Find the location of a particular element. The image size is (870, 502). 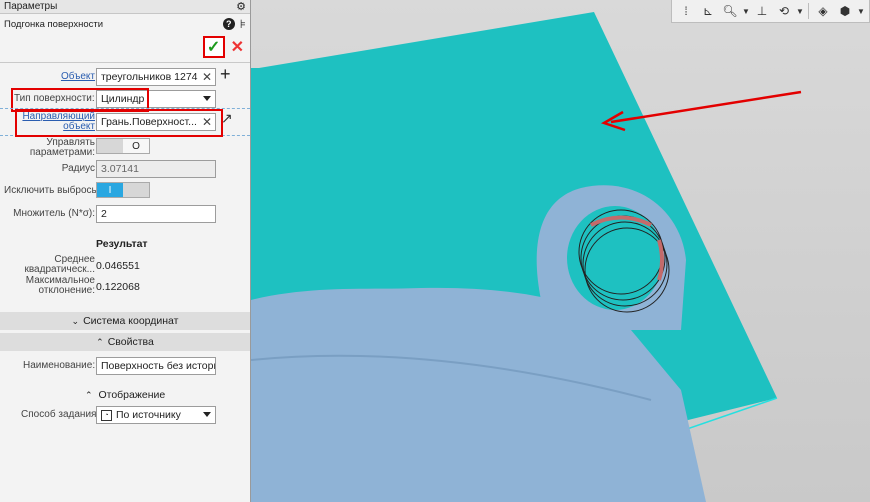

multiplier-field: 2 is located at coordinates (156, 214).